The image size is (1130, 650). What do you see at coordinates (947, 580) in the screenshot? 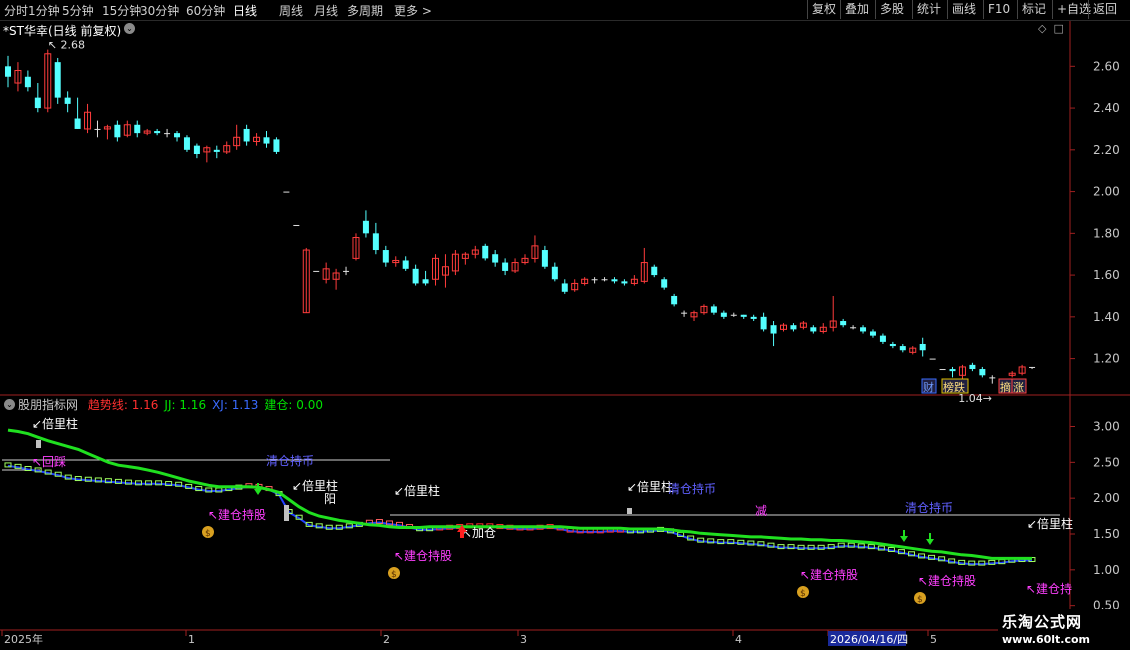
I see `signal-label-8: ↖建仓持股` at bounding box center [947, 580].